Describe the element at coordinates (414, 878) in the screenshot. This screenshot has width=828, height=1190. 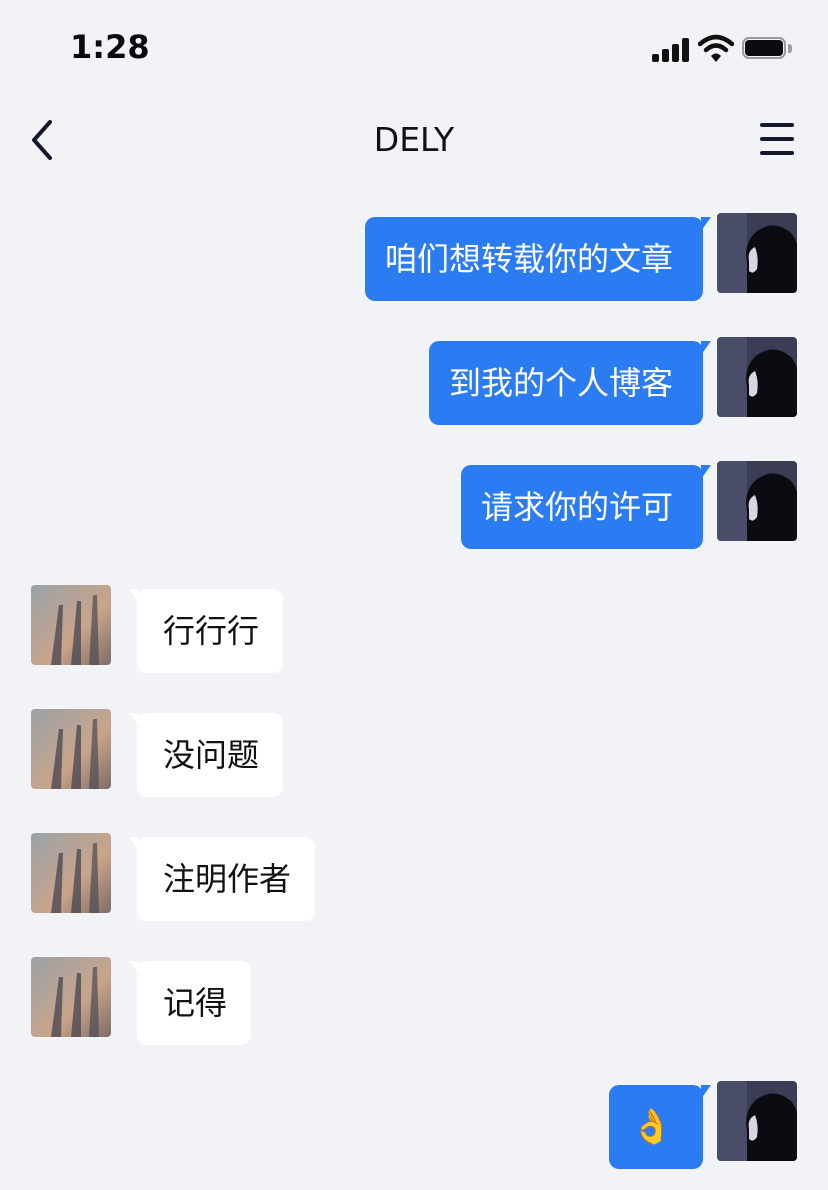
I see `message-row: 注明作者` at that location.